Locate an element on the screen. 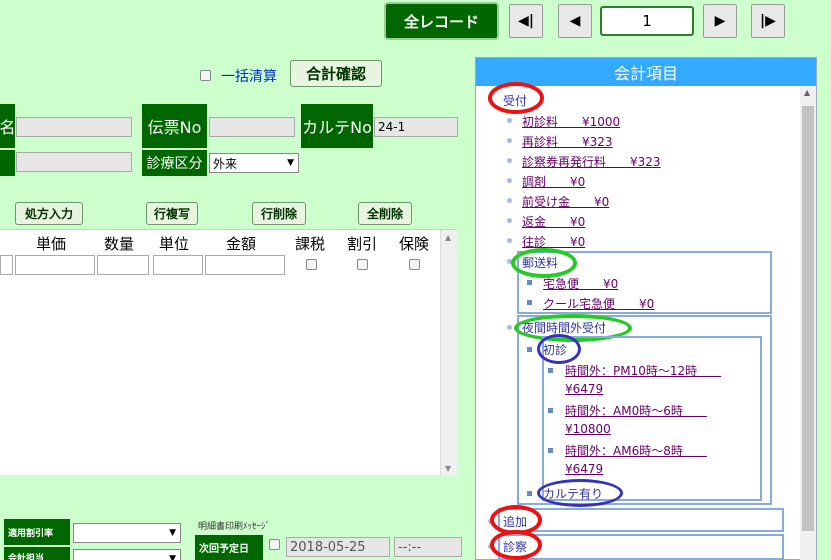  grid-cell-unit-price is located at coordinates (55, 265).